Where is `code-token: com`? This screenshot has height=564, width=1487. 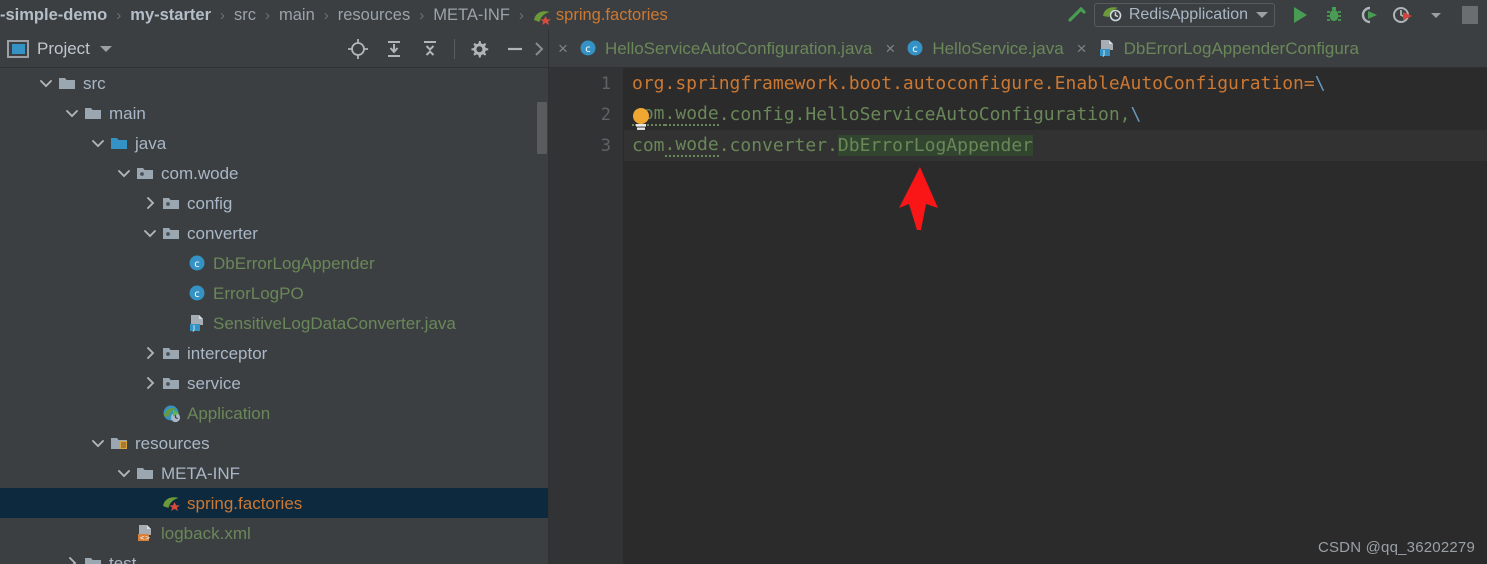 code-token: com is located at coordinates (648, 145).